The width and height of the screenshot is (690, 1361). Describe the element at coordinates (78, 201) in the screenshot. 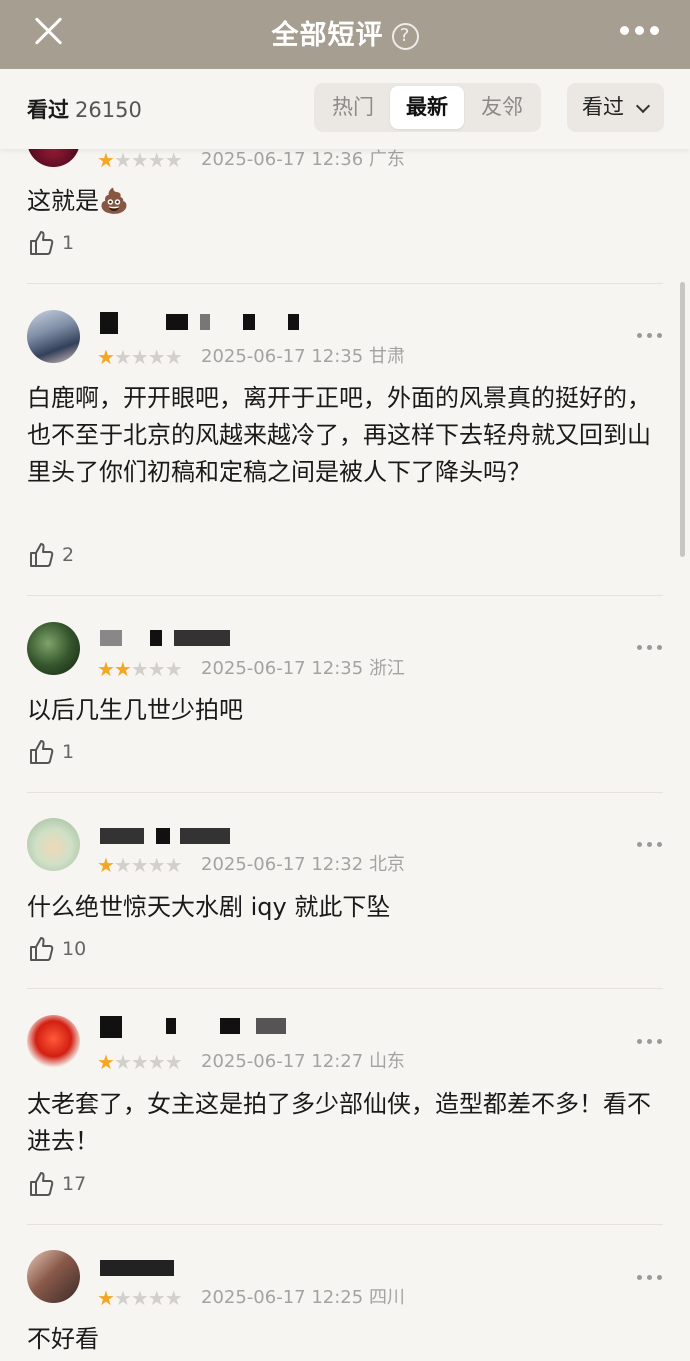

I see `review-text: 这就是💩` at that location.